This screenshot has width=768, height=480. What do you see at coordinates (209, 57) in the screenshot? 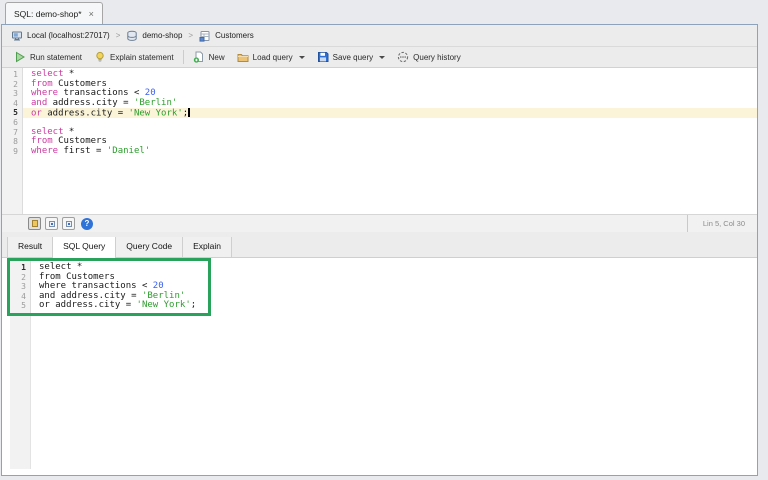
I see `new-button: New` at bounding box center [209, 57].